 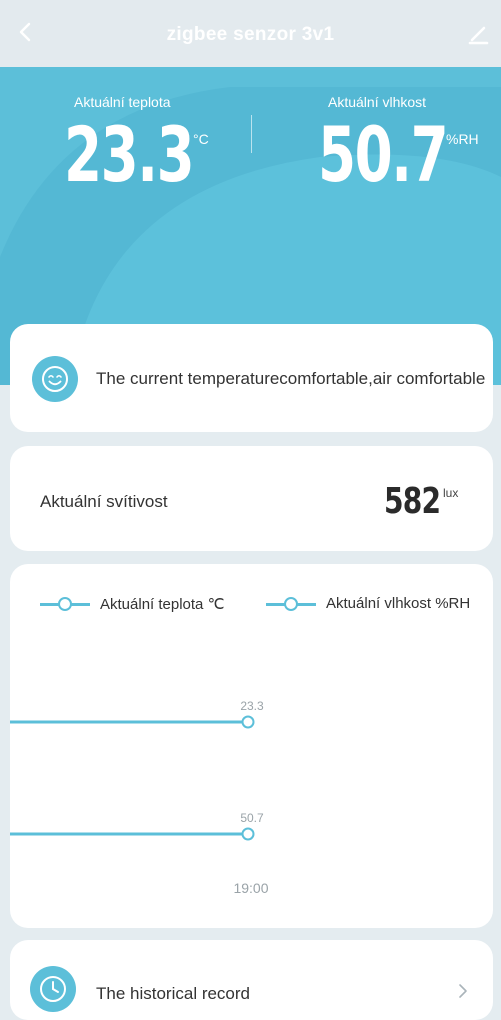 What do you see at coordinates (122, 102) in the screenshot?
I see `temperature-label: Aktuální teplota` at bounding box center [122, 102].